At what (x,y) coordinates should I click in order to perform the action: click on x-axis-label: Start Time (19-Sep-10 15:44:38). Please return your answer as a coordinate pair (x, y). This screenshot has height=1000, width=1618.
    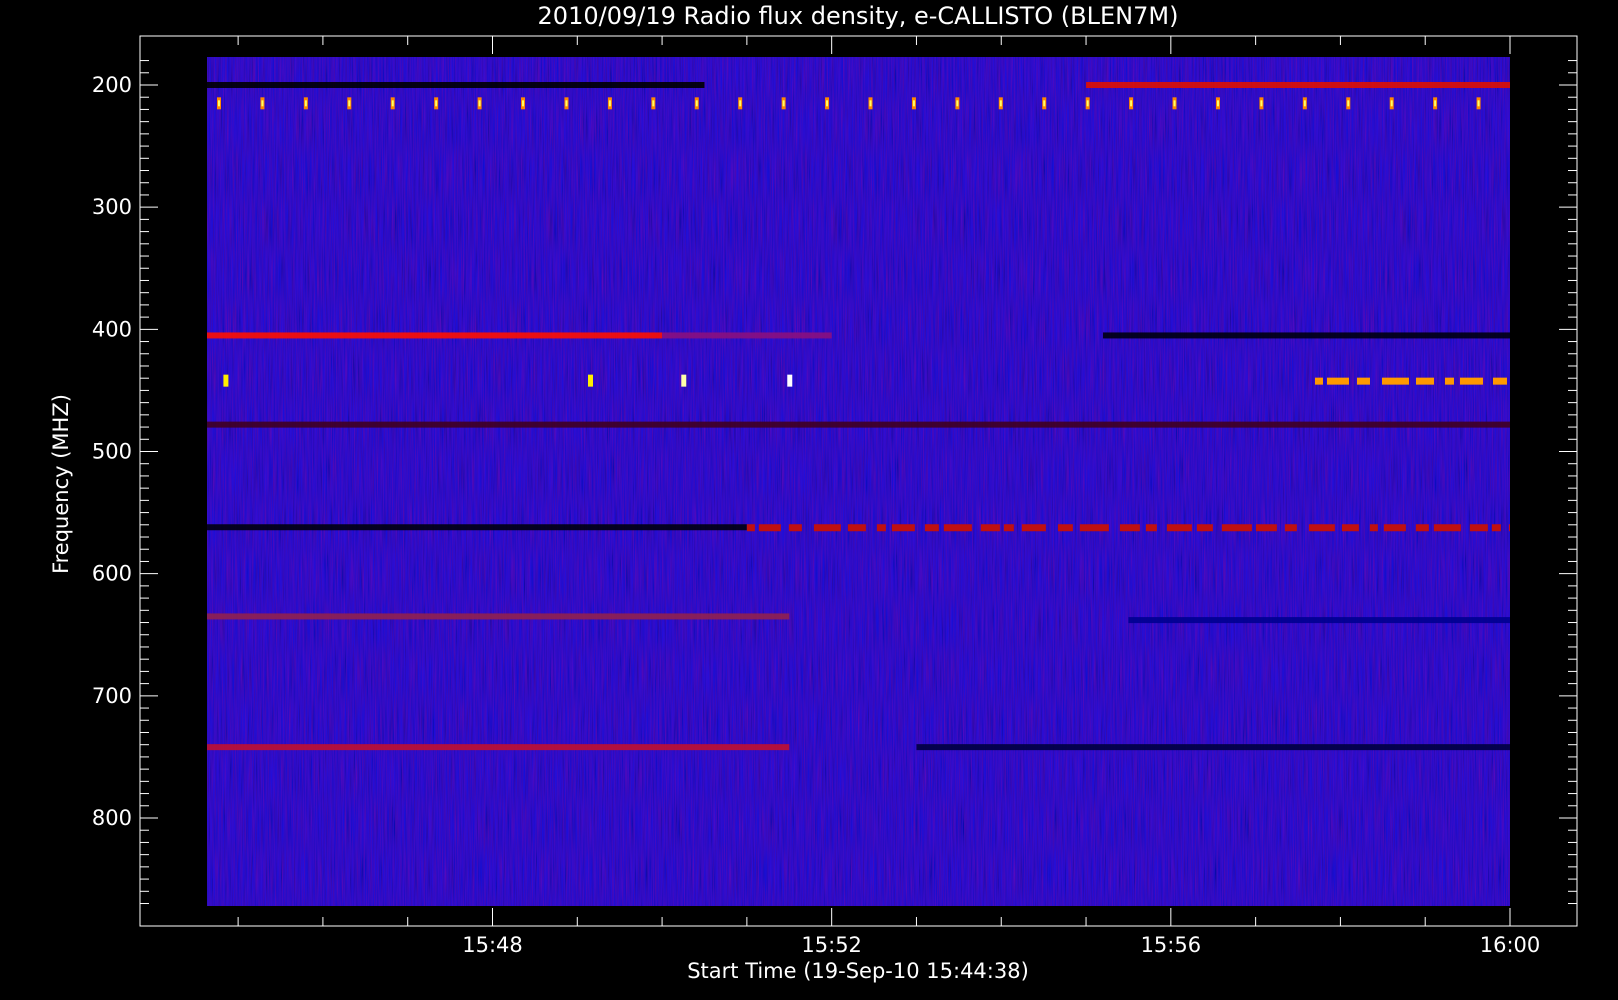
    Looking at the image, I should click on (858, 971).